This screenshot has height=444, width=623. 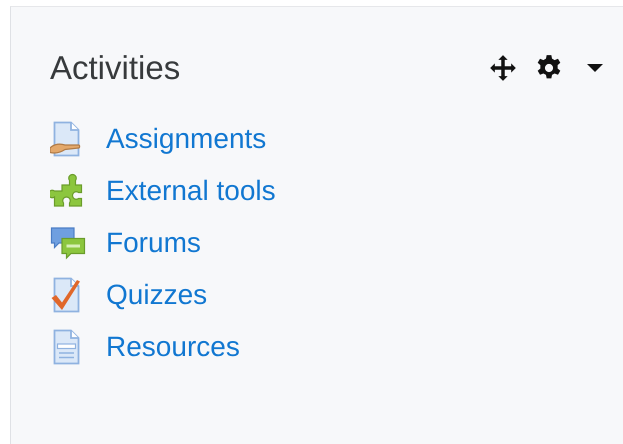 What do you see at coordinates (503, 68) in the screenshot?
I see `move-icon` at bounding box center [503, 68].